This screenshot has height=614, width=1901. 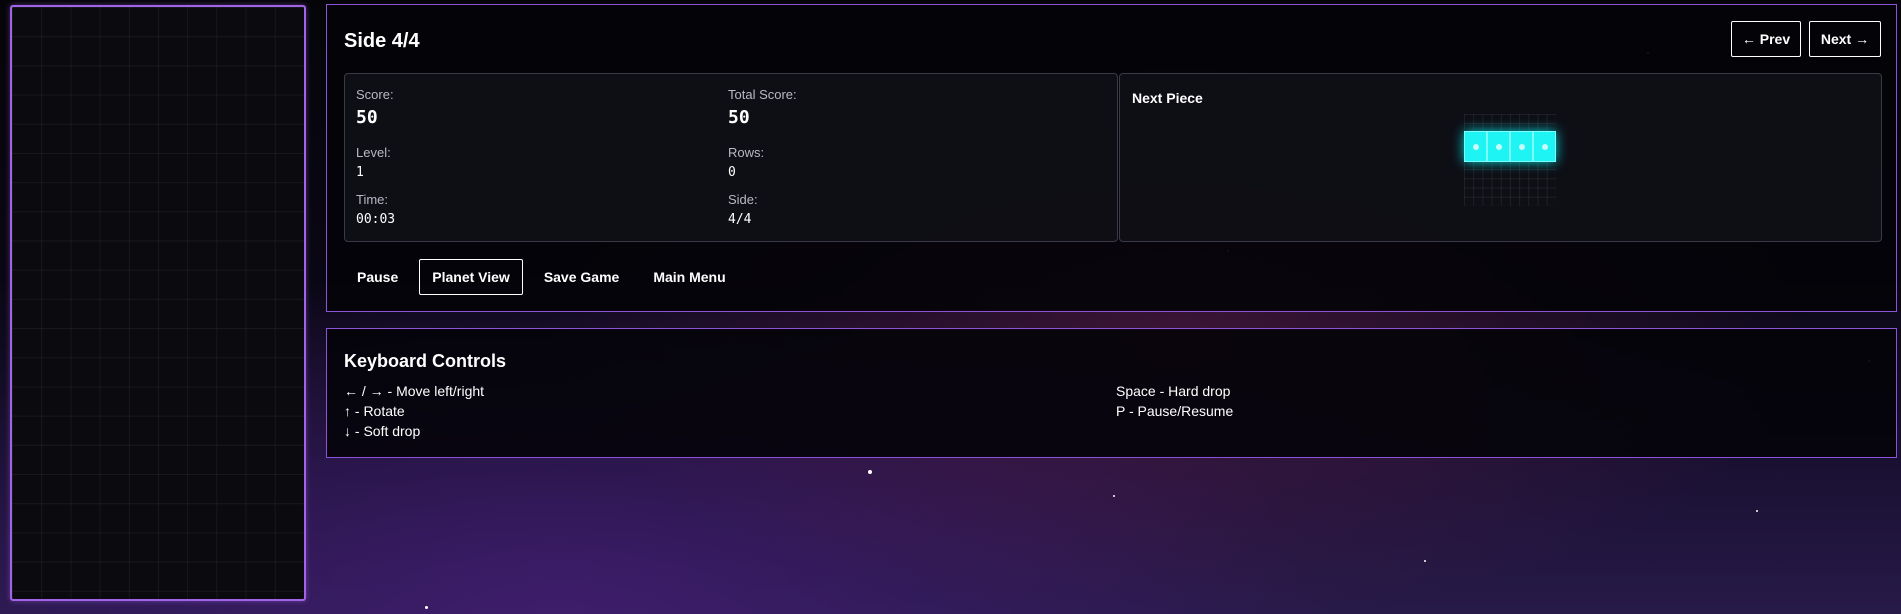 What do you see at coordinates (1766, 39) in the screenshot?
I see `prev-side-button: ← Prev` at bounding box center [1766, 39].